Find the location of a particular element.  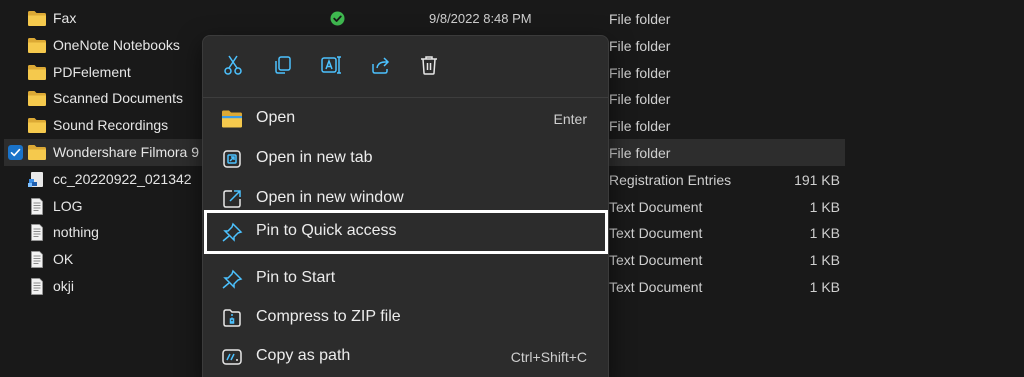

checkmark-icon is located at coordinates (15, 152).